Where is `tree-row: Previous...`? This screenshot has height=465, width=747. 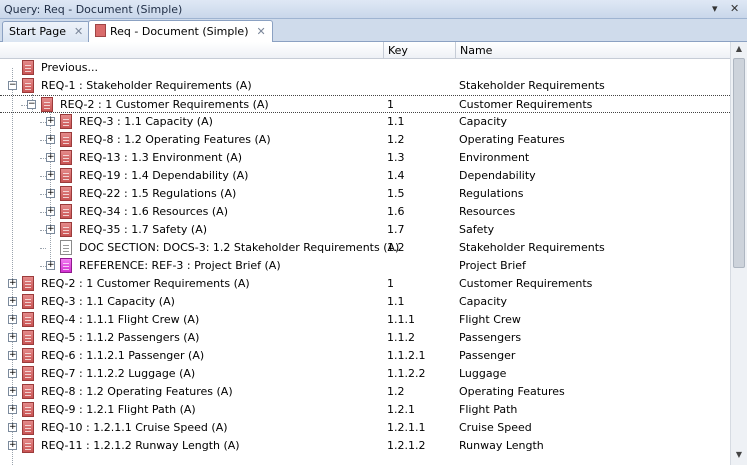 tree-row: Previous... is located at coordinates (365, 68).